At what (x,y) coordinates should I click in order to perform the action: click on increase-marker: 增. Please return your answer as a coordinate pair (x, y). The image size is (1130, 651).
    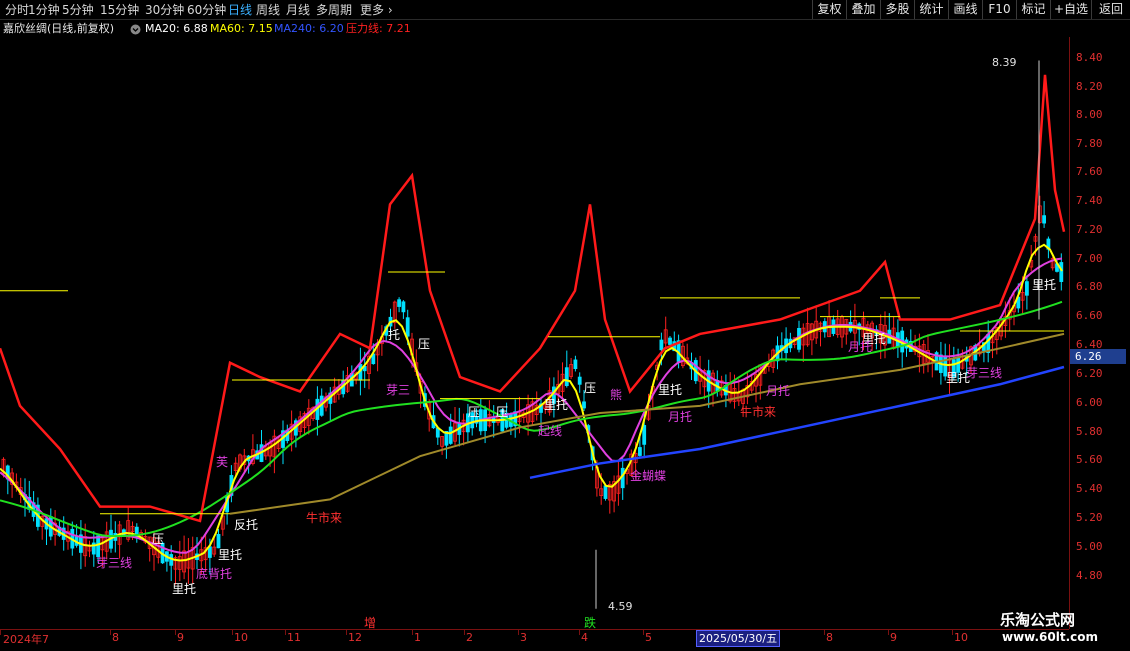
    Looking at the image, I should click on (370, 623).